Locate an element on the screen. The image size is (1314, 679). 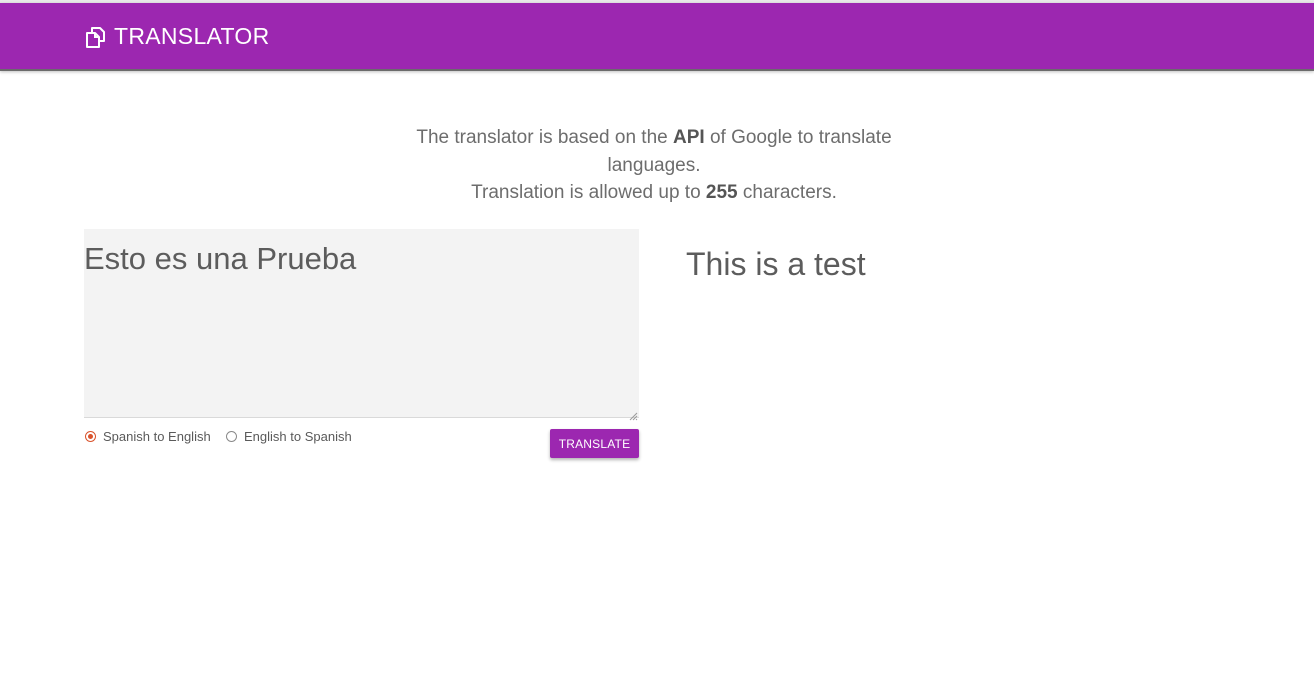
radio-unchecked-icon is located at coordinates (231, 436).